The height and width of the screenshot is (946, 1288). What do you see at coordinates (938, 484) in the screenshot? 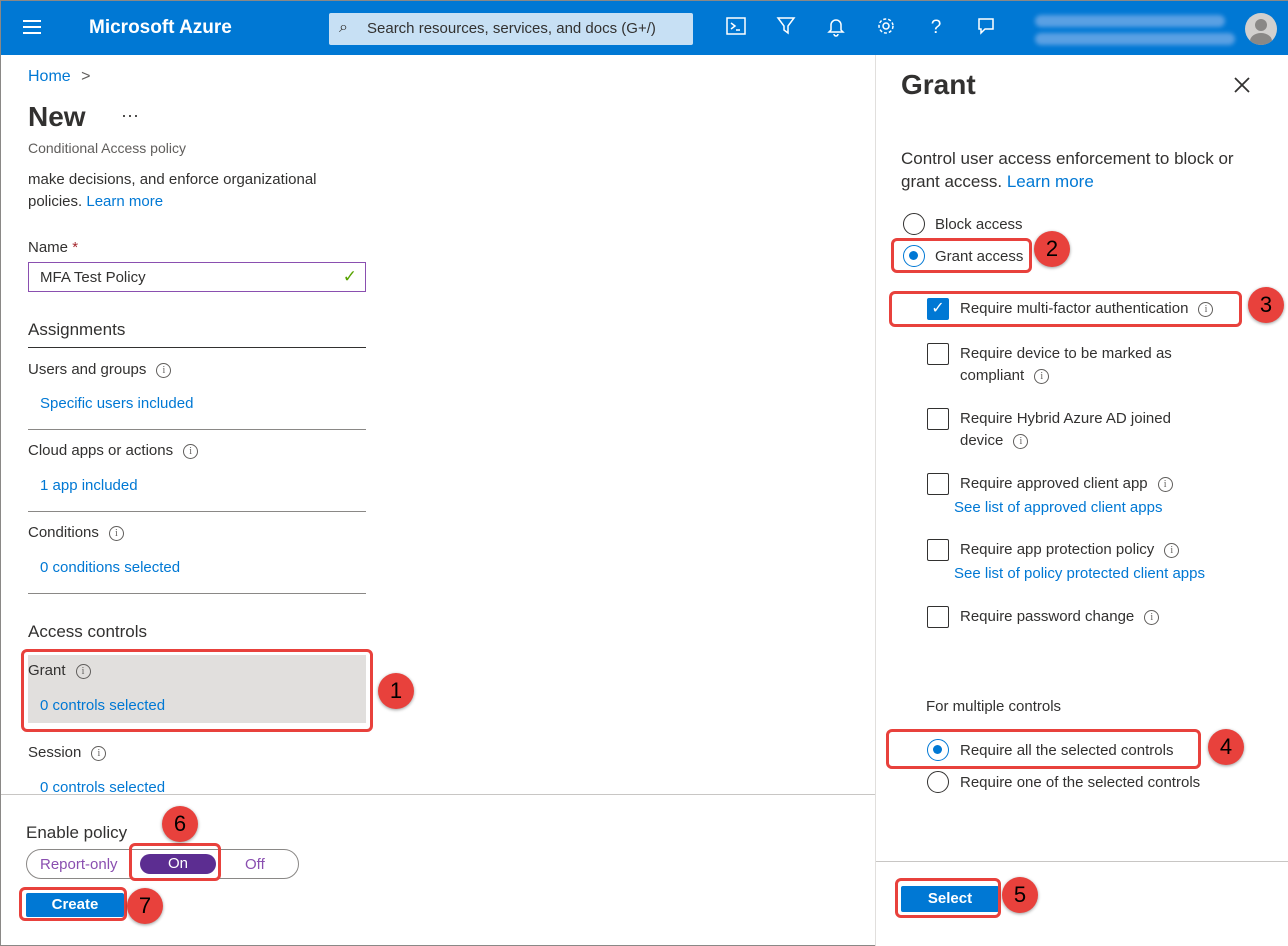
I see `approved-client-app-checkbox` at bounding box center [938, 484].